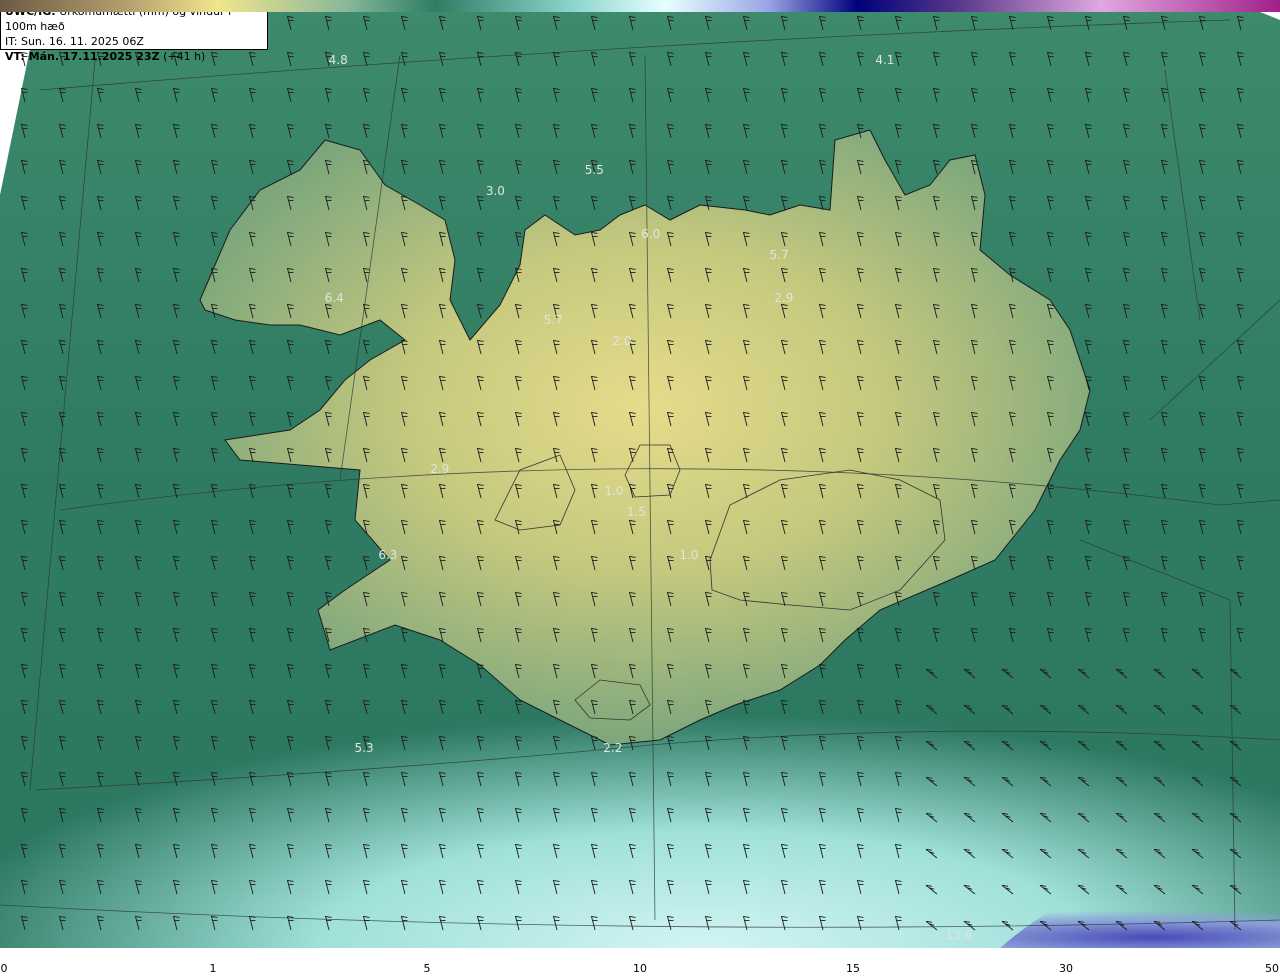 The width and height of the screenshot is (1280, 978). Describe the element at coordinates (74, 41) in the screenshot. I see `header-line-2: IT: Sun. 16. 11. 2025 06Z` at that location.